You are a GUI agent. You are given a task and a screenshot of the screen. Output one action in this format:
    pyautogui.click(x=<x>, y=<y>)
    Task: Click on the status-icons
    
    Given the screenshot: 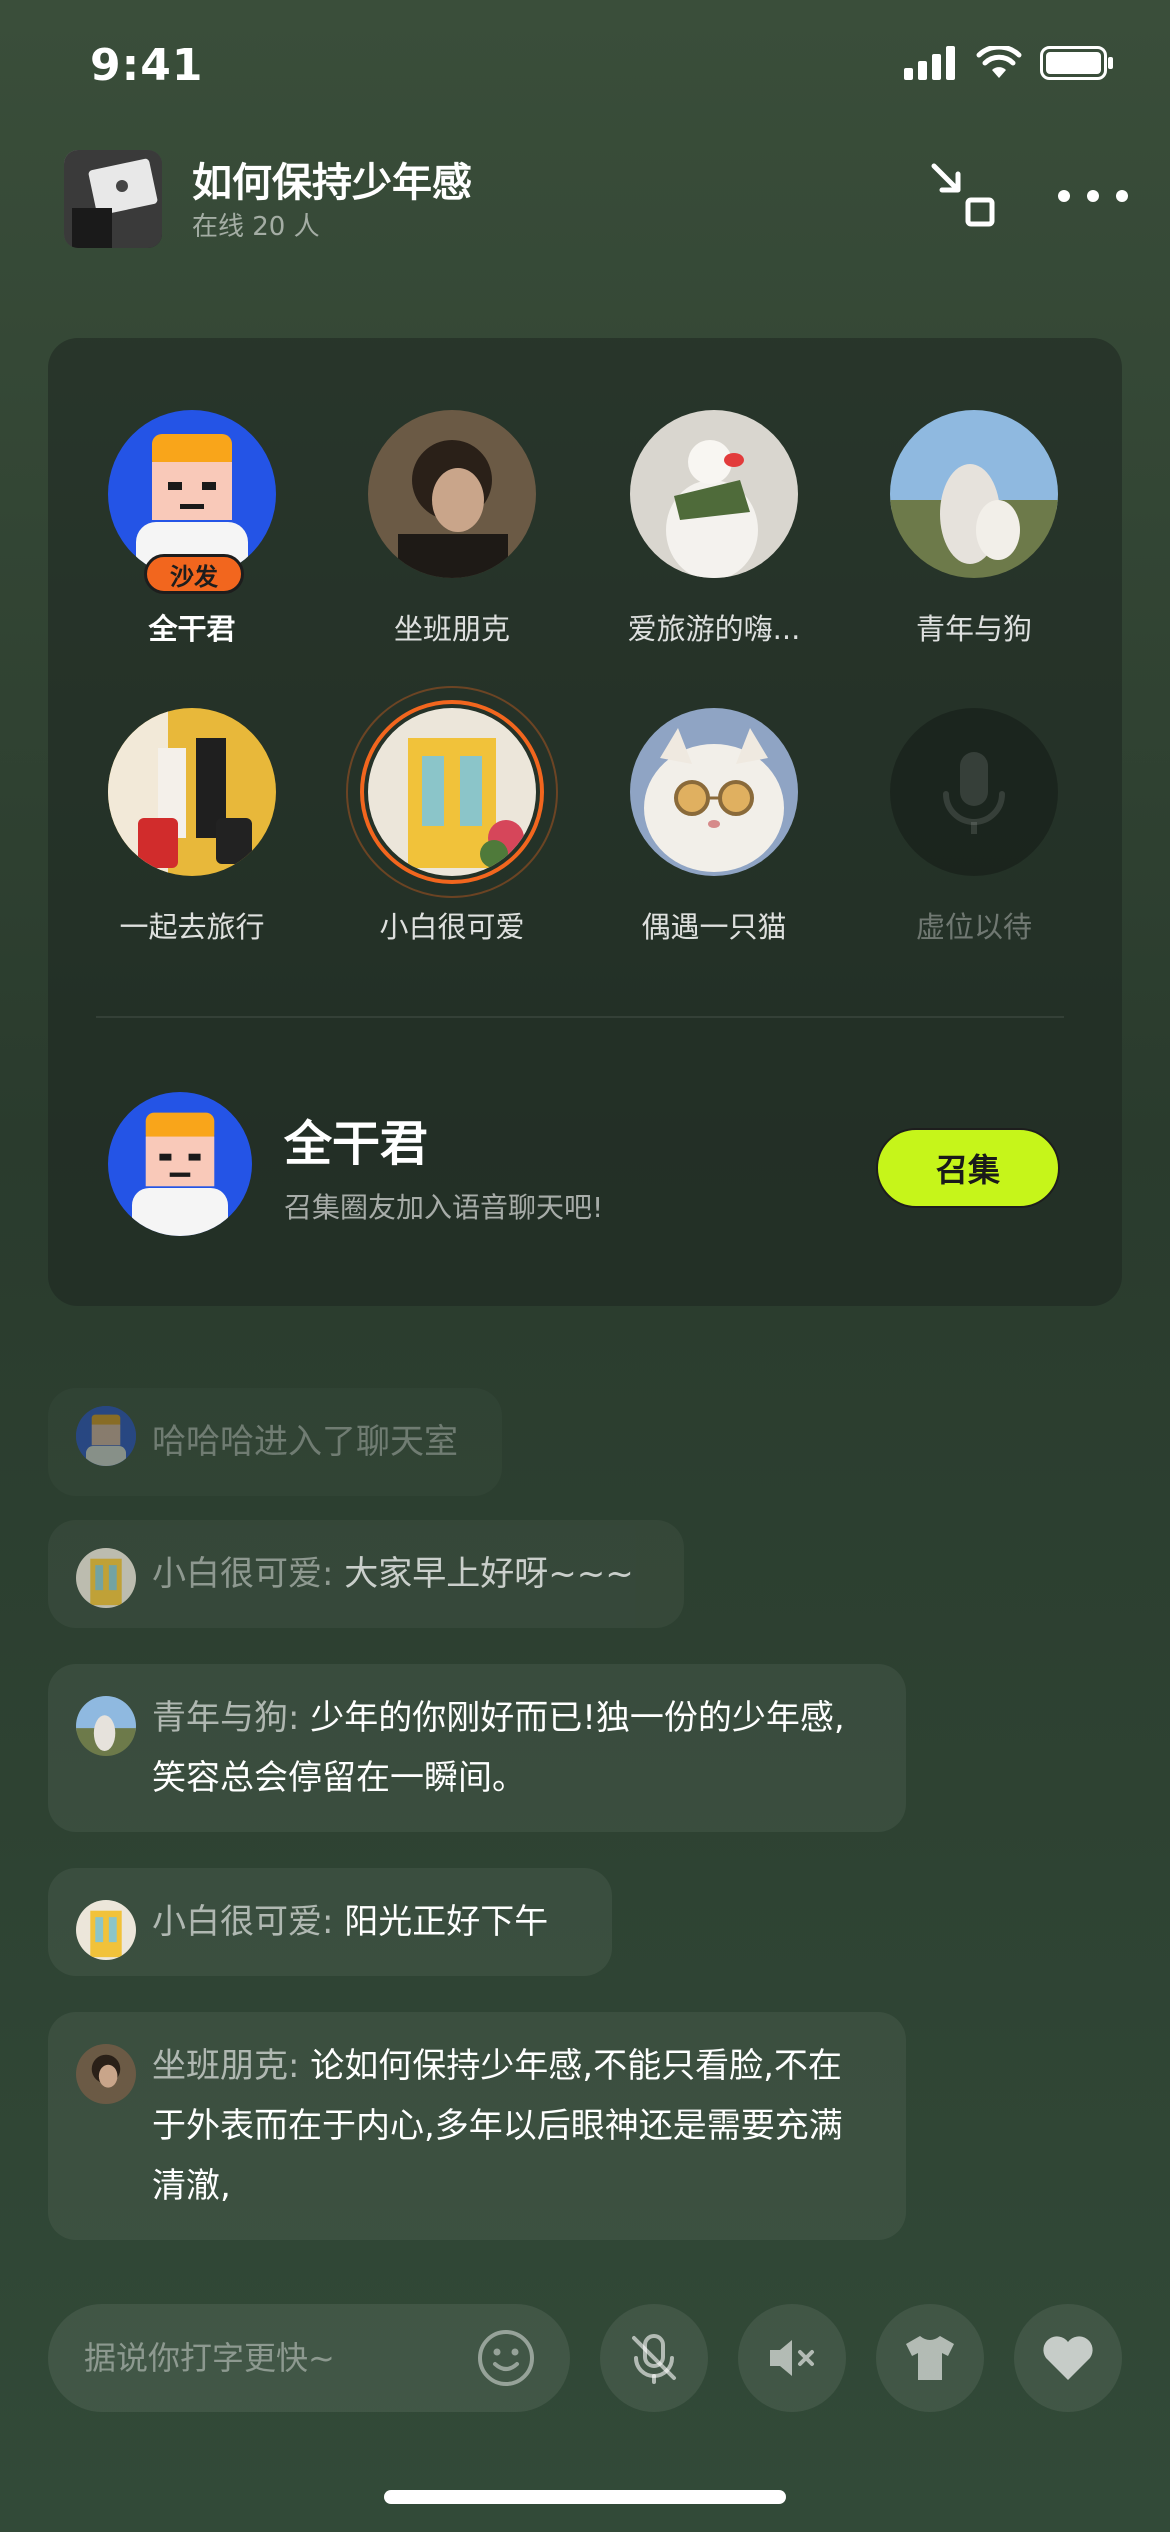 What is the action you would take?
    pyautogui.click(x=1009, y=63)
    